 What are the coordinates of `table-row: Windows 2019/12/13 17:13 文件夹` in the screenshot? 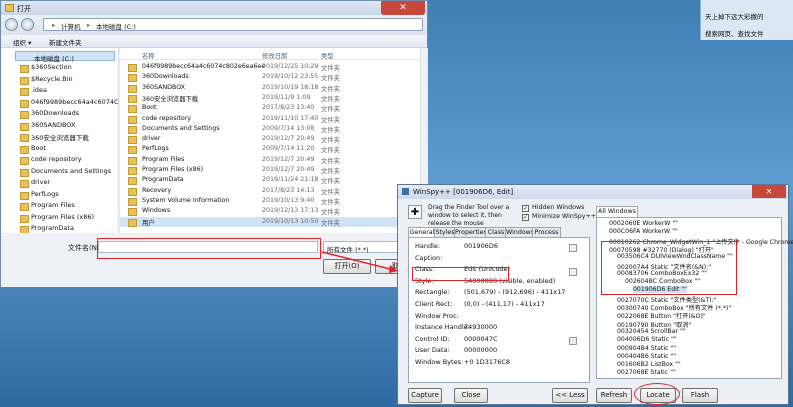 It's located at (270, 211).